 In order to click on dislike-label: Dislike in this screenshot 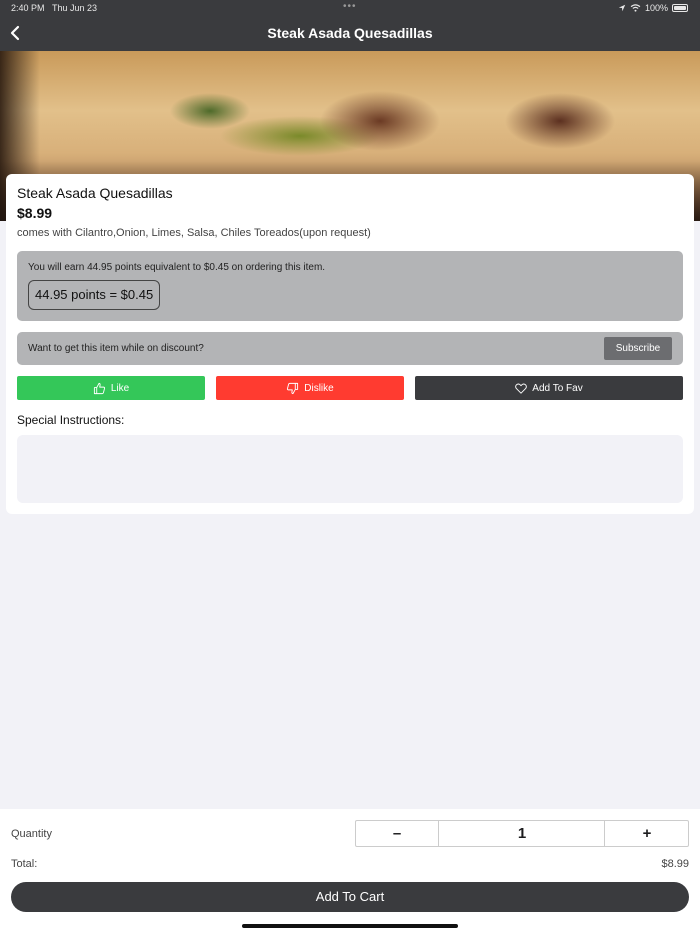, I will do `click(319, 388)`.